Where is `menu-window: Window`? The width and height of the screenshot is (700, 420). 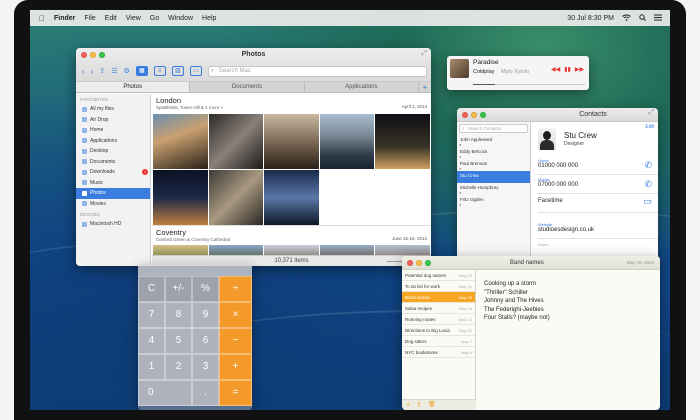 menu-window: Window is located at coordinates (180, 18).